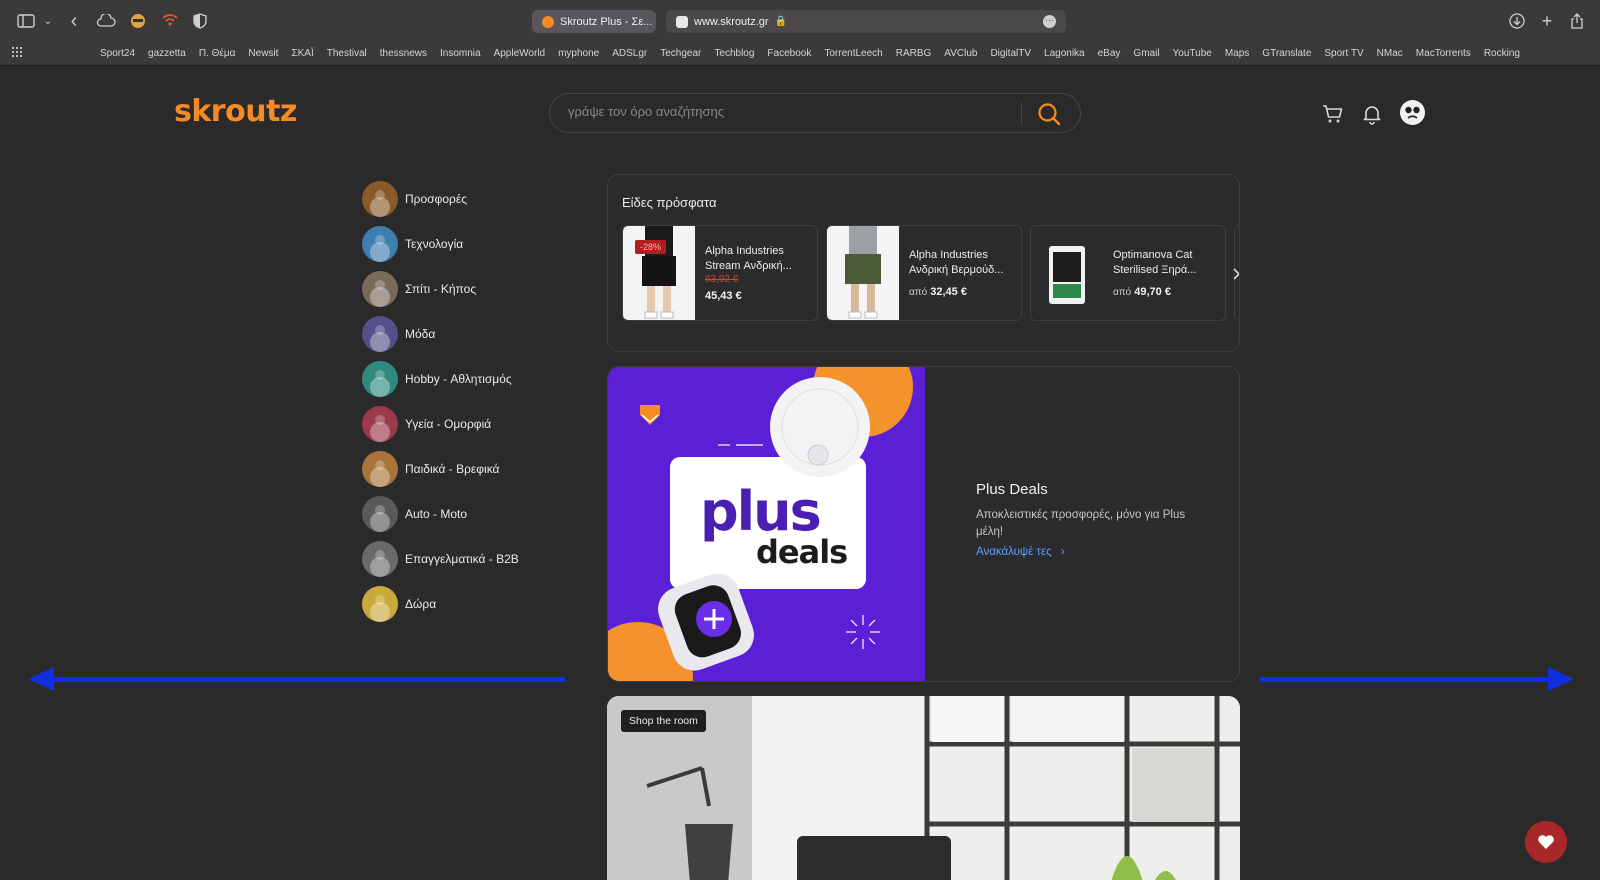 This screenshot has width=1600, height=880. Describe the element at coordinates (462, 559) in the screenshot. I see `sidebar-item-label: Επαγγελματικά - B2B` at that location.